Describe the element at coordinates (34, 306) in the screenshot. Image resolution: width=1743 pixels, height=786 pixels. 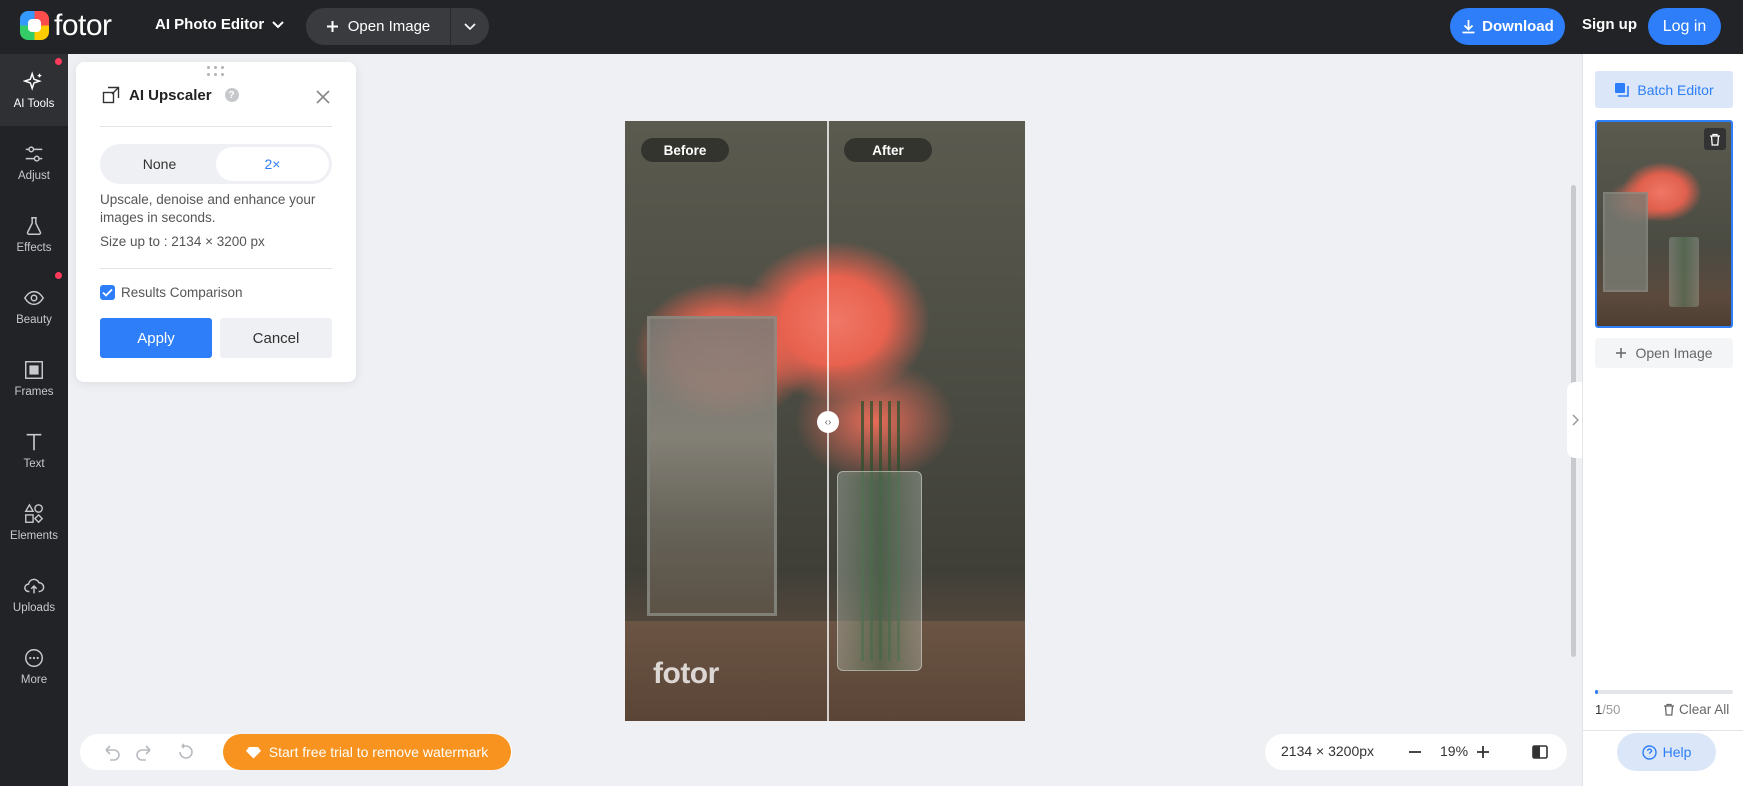
I see `sidebar-item-beauty: Beauty` at that location.